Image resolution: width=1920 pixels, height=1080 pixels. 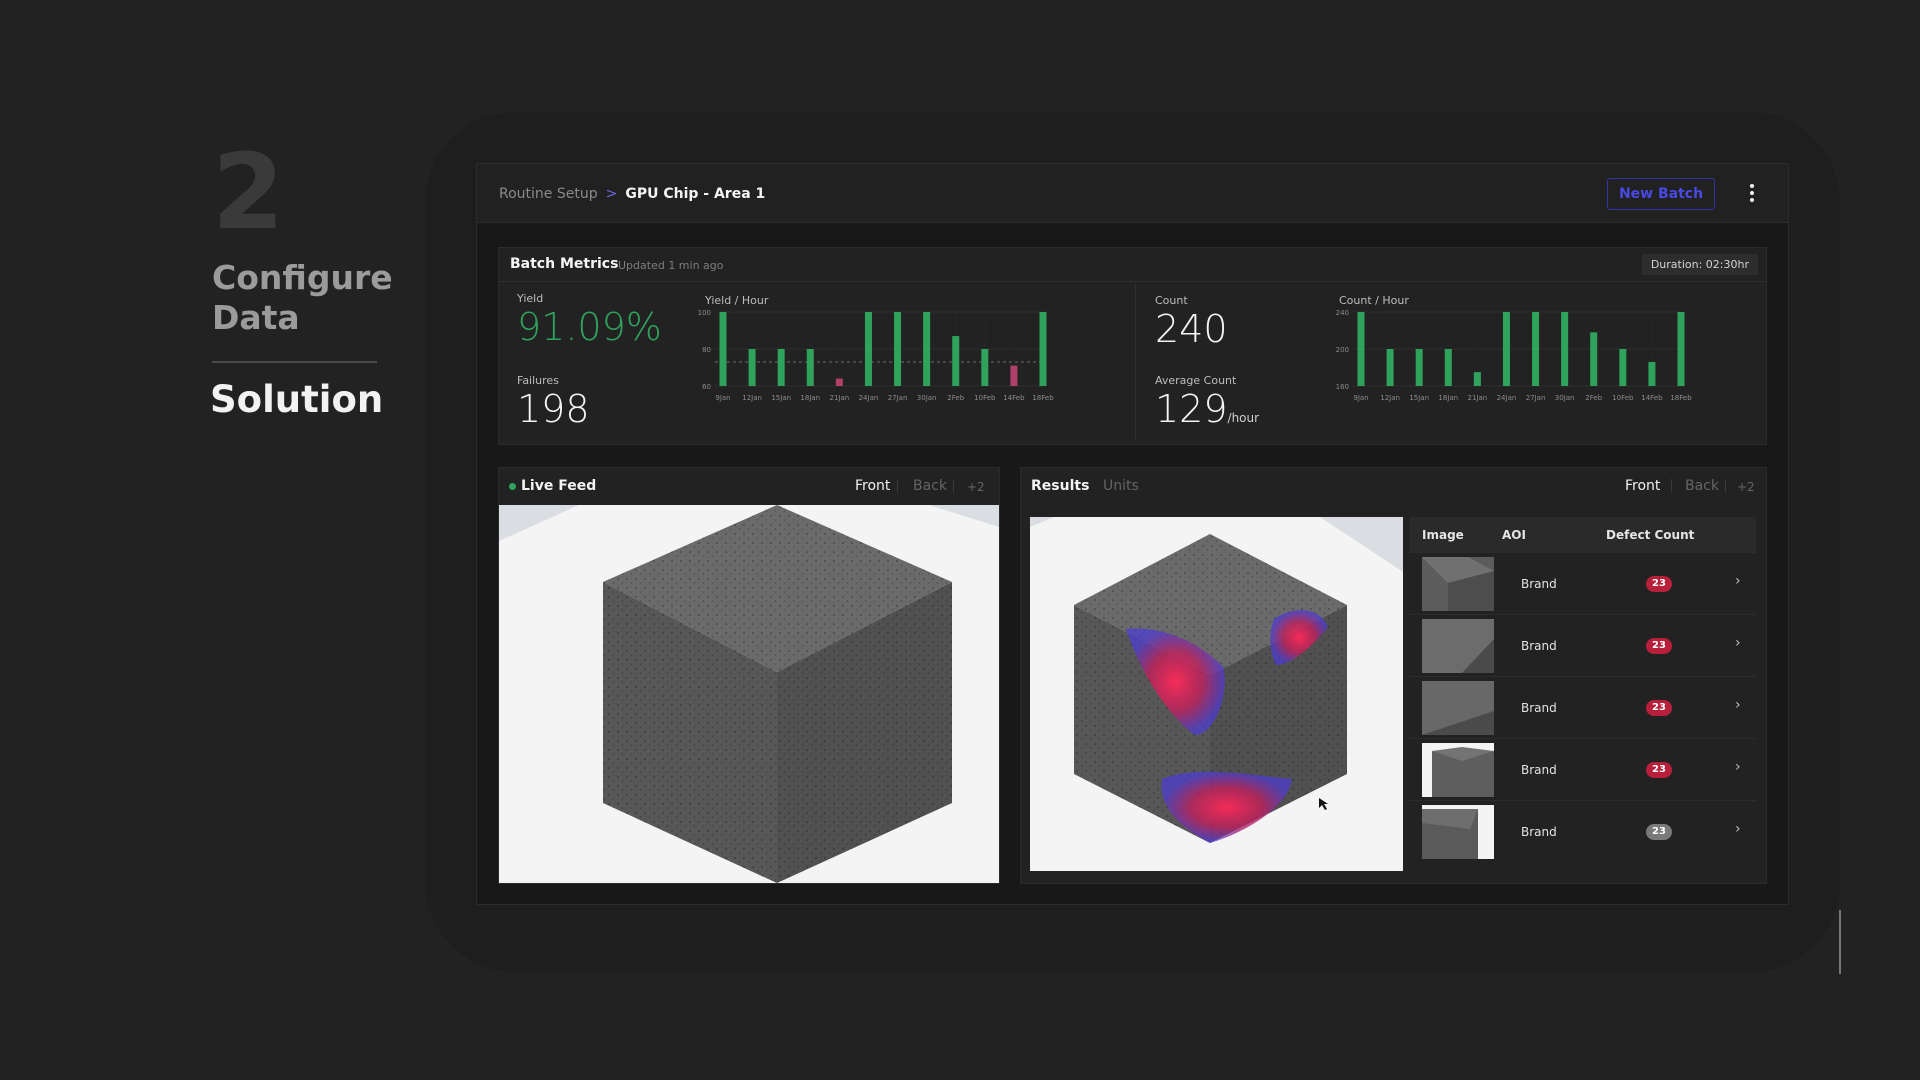 I want to click on duration-badge: Duration: 02:30hr, so click(x=1699, y=264).